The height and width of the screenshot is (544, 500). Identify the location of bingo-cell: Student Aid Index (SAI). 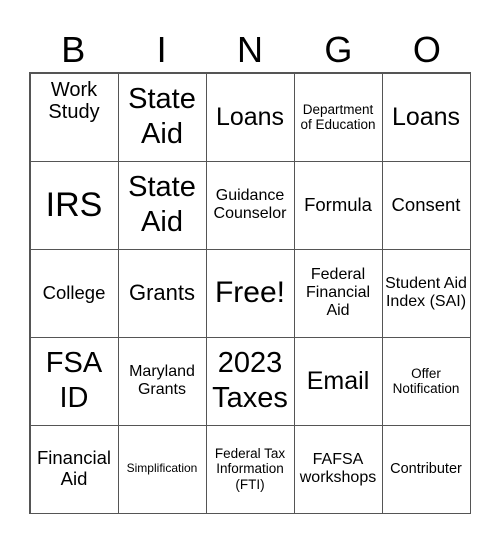
(426, 293).